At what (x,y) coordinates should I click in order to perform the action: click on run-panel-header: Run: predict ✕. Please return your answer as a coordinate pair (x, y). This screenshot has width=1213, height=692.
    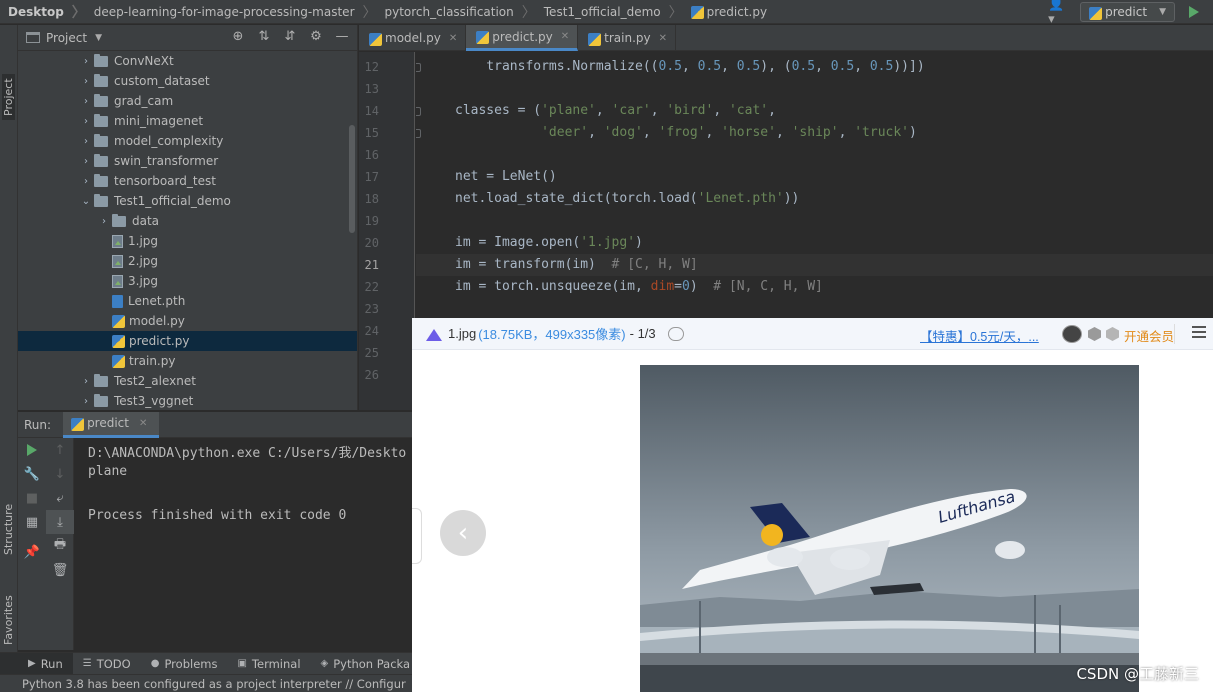
    Looking at the image, I should click on (215, 424).